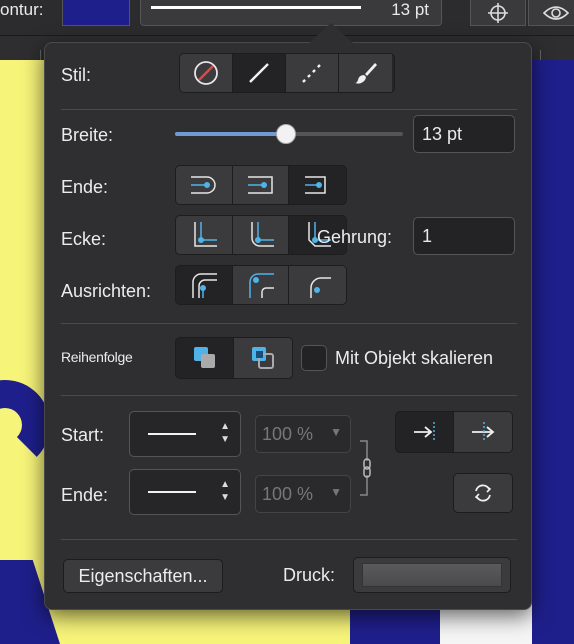 Image resolution: width=574 pixels, height=644 pixels. I want to click on align-center-button, so click(261, 285).